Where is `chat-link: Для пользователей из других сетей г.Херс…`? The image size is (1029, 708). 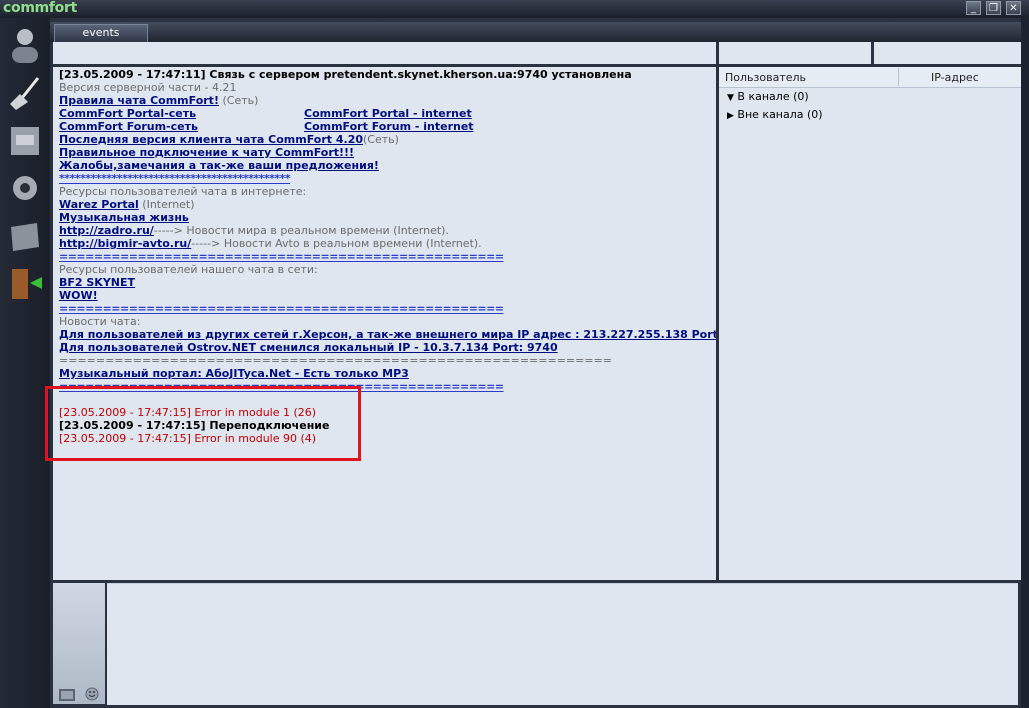
chat-link: Для пользователей из других сетей г.Херс… is located at coordinates (387, 334).